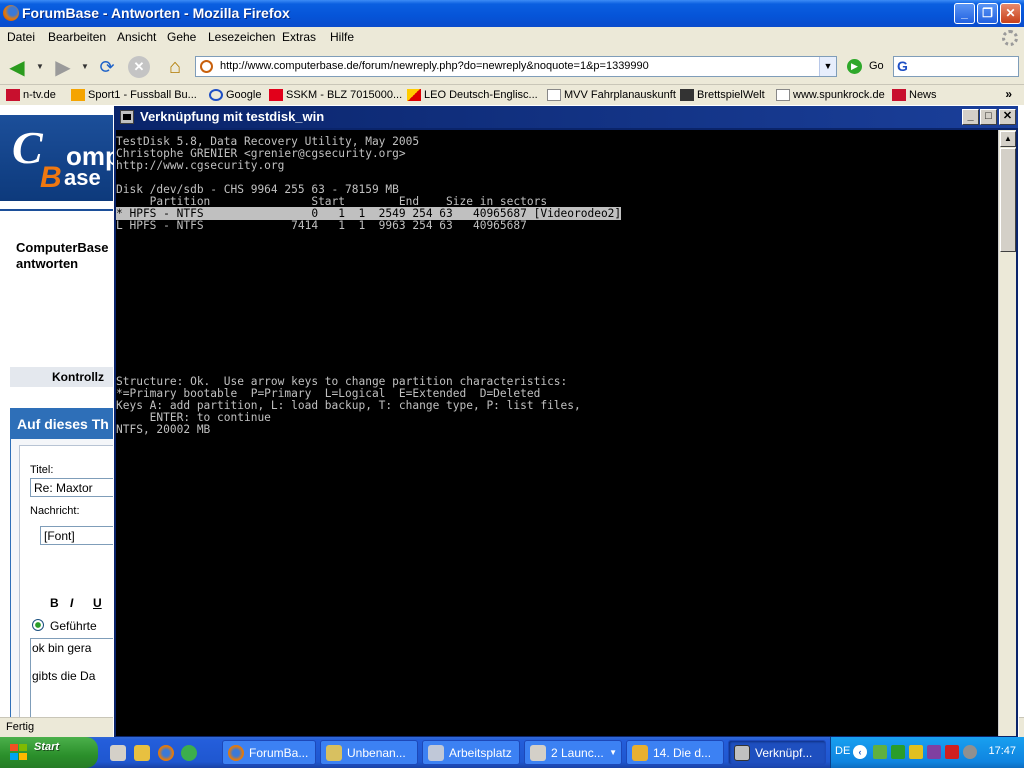 The height and width of the screenshot is (768, 1024). I want to click on menu-ansicht: Ansicht, so click(136, 37).